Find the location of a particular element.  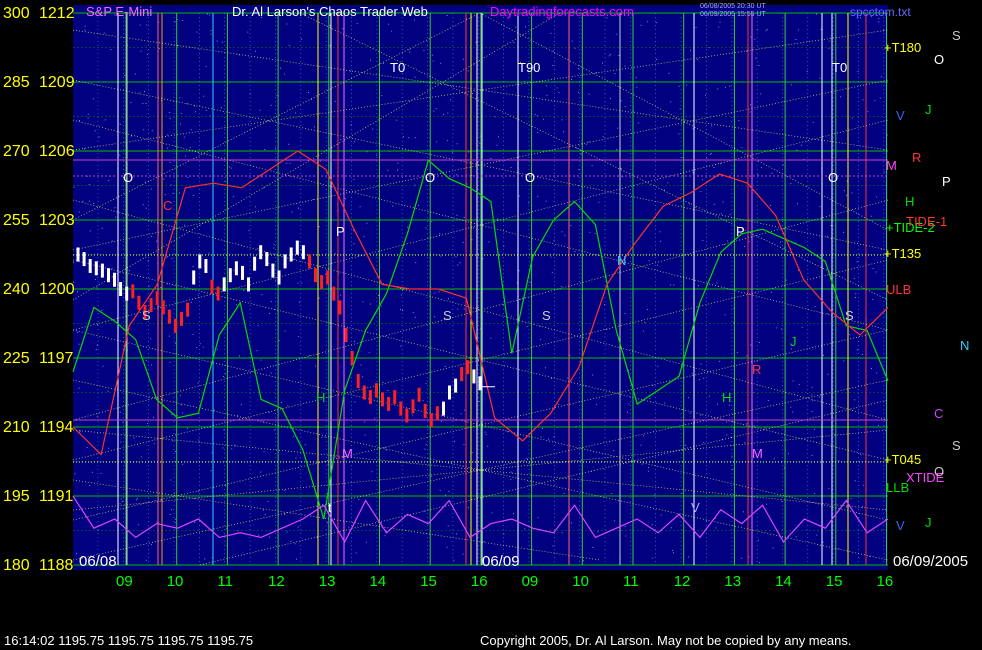

right-label: +T135 is located at coordinates (902, 253).